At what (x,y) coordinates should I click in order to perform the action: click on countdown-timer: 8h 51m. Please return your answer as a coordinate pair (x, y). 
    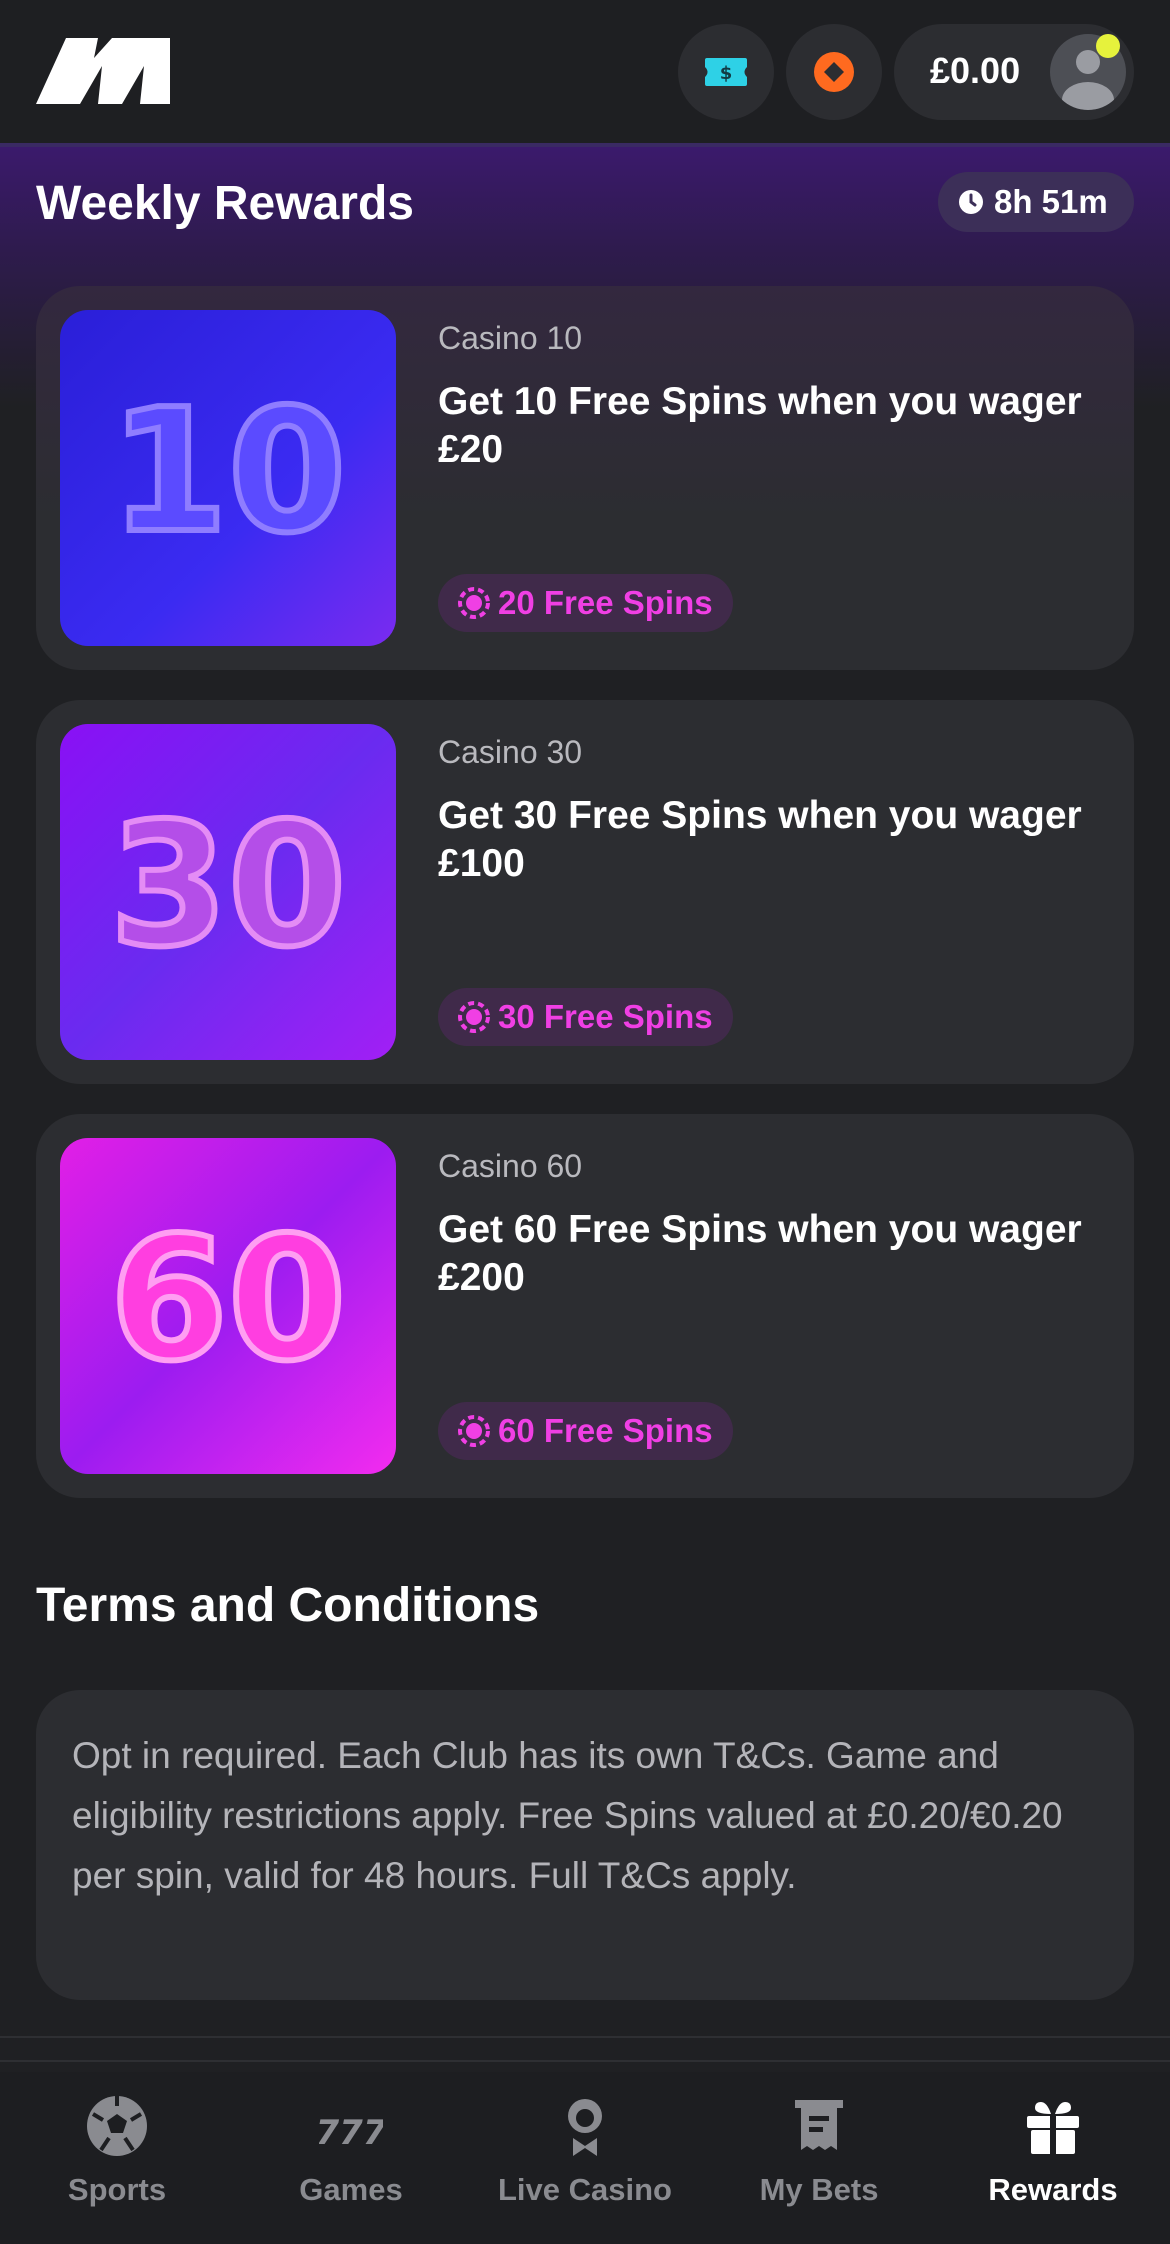
    Looking at the image, I should click on (1036, 202).